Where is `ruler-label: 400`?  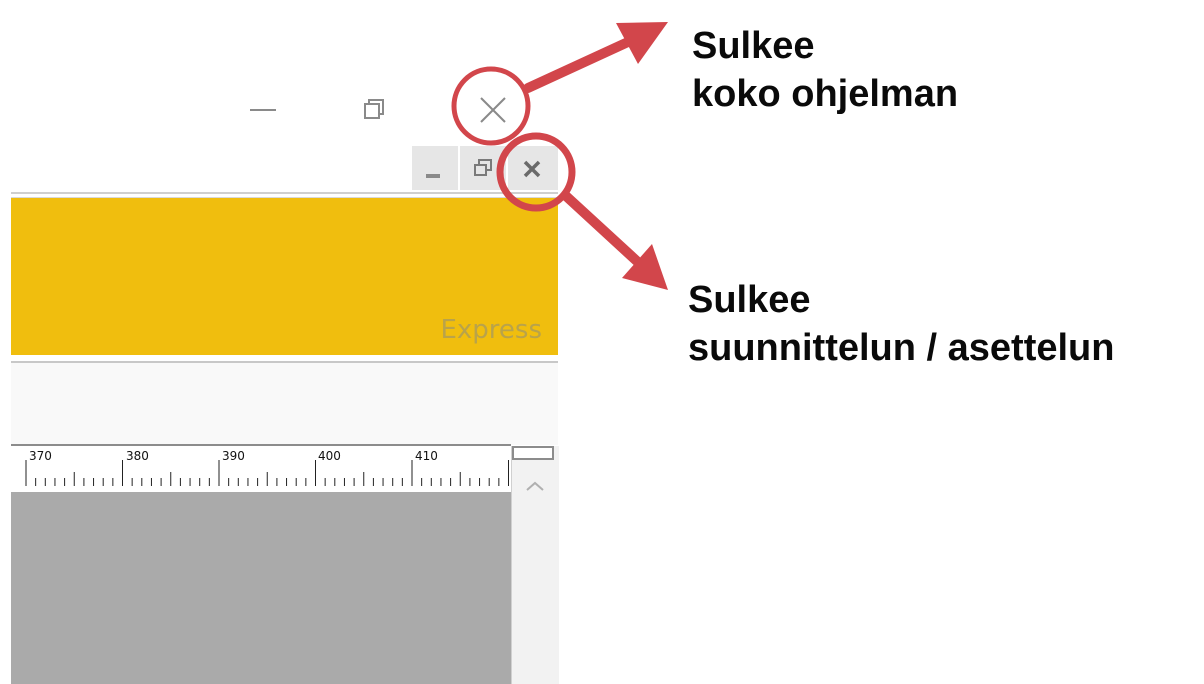
ruler-label: 400 is located at coordinates (329, 456).